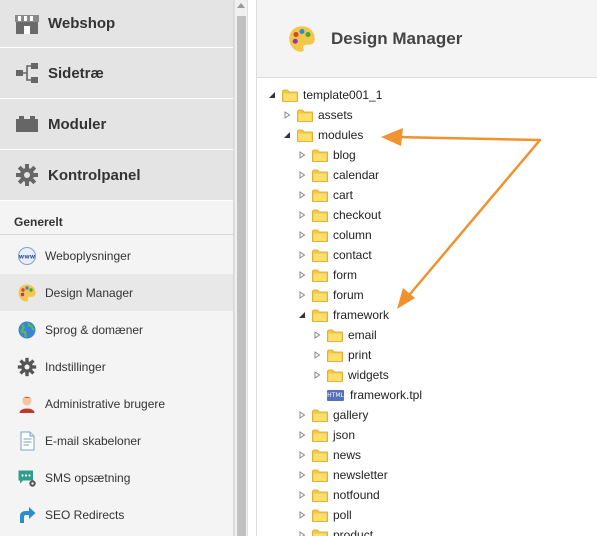 This screenshot has width=597, height=536. I want to click on sms-icon, so click(27, 478).